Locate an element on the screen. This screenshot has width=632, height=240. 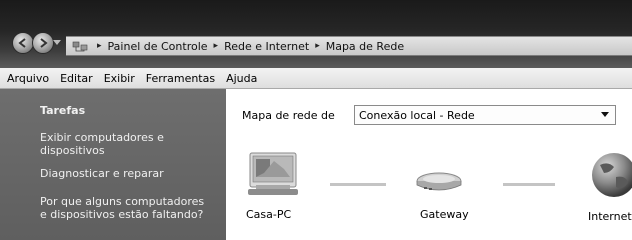
menu-tools: Ferramentas is located at coordinates (180, 78).